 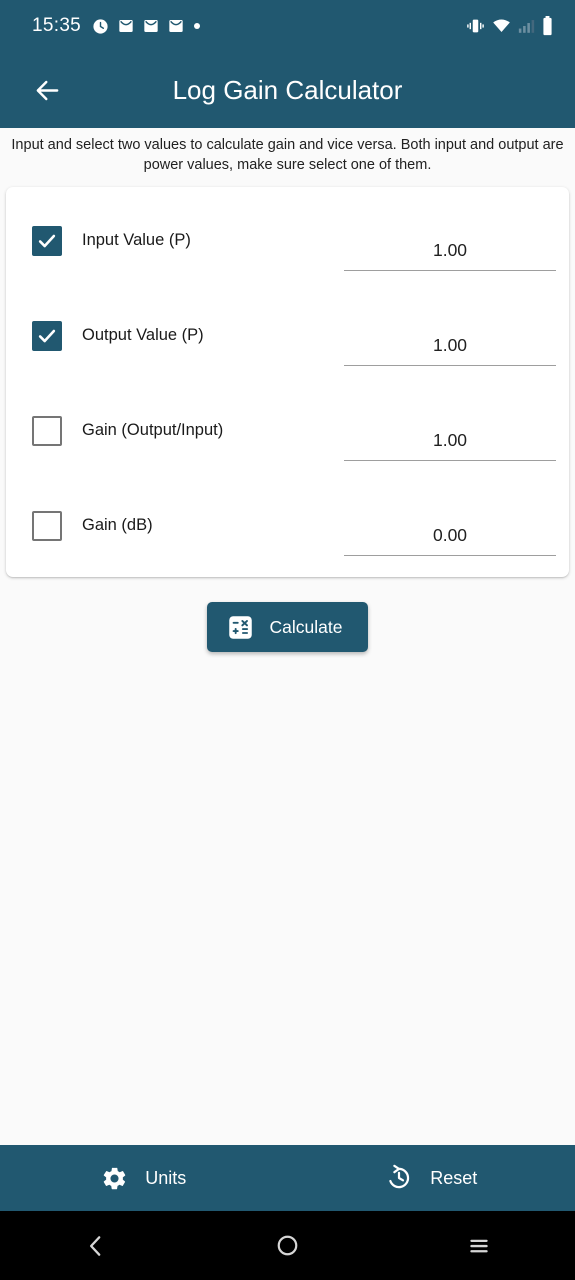 What do you see at coordinates (240, 627) in the screenshot?
I see `calculator-icon` at bounding box center [240, 627].